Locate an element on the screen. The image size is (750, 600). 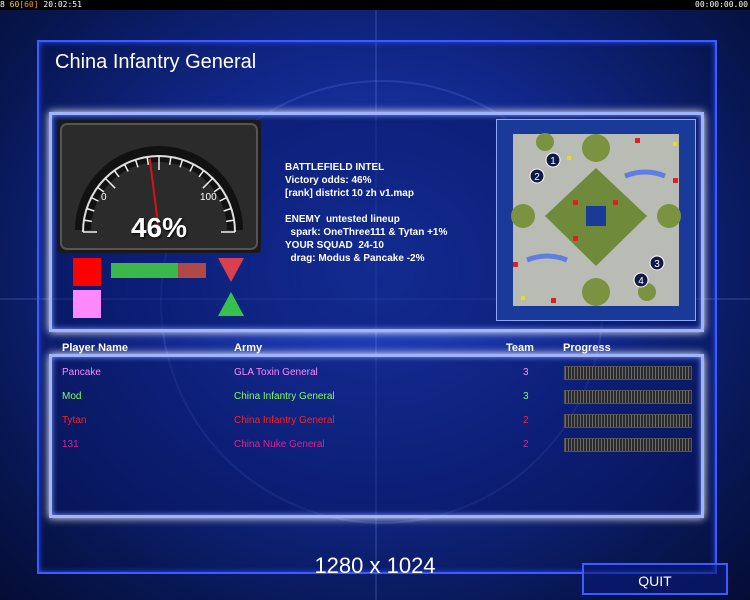
arrow-down-icon is located at coordinates (231, 270).